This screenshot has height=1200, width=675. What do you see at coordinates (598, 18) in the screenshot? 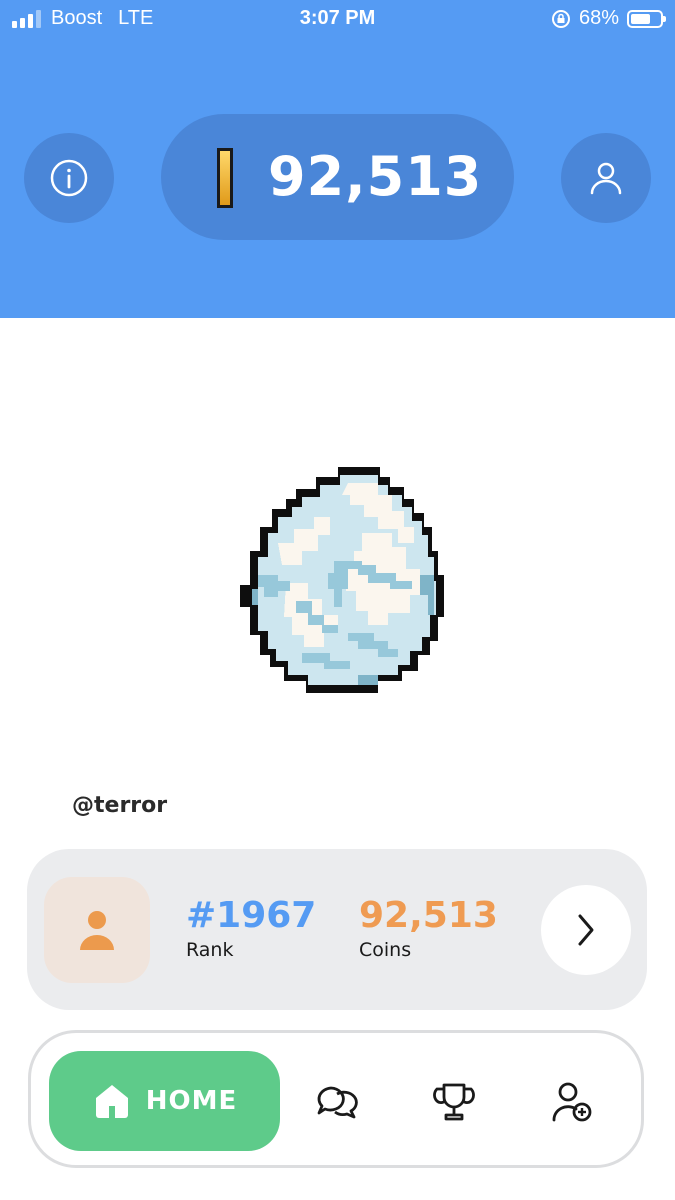
I see `battery-percent: 68%` at bounding box center [598, 18].